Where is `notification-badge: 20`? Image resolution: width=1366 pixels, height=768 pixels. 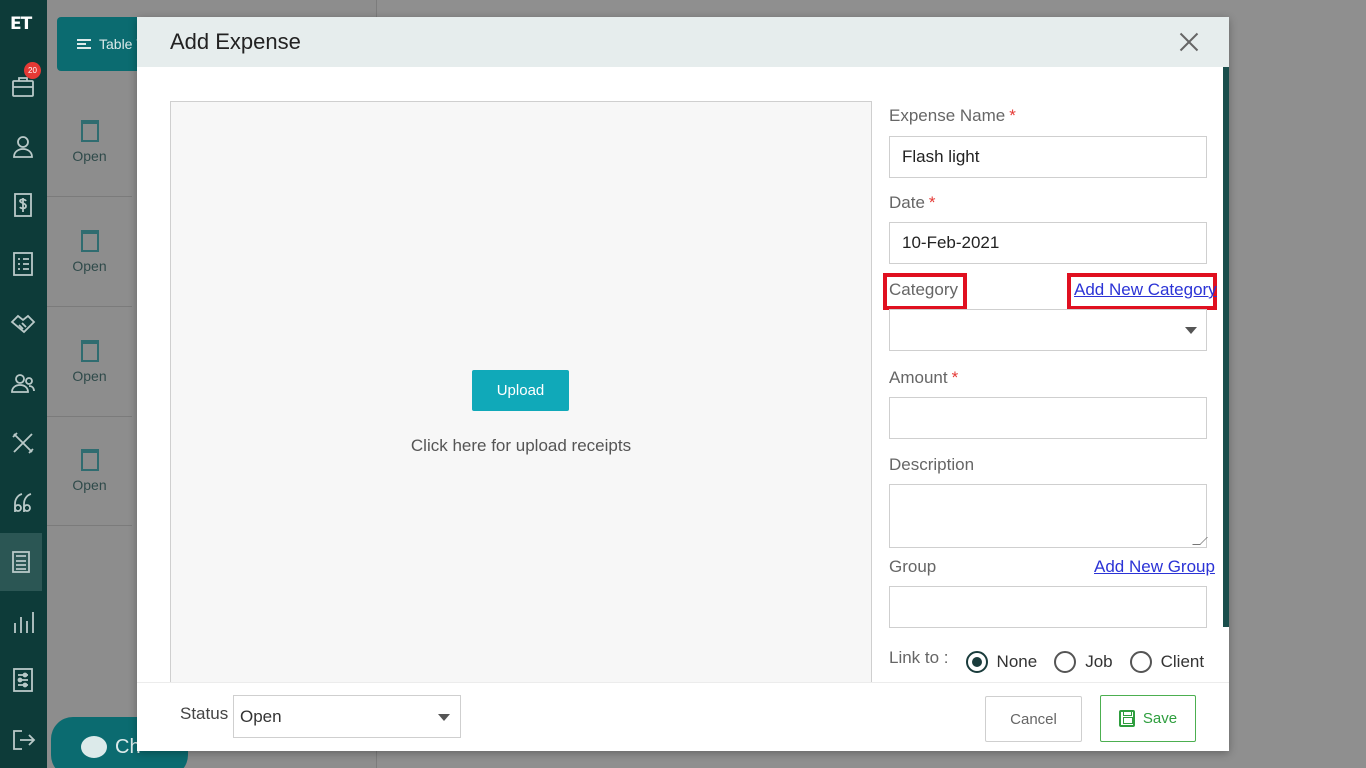
notification-badge: 20 is located at coordinates (32, 70).